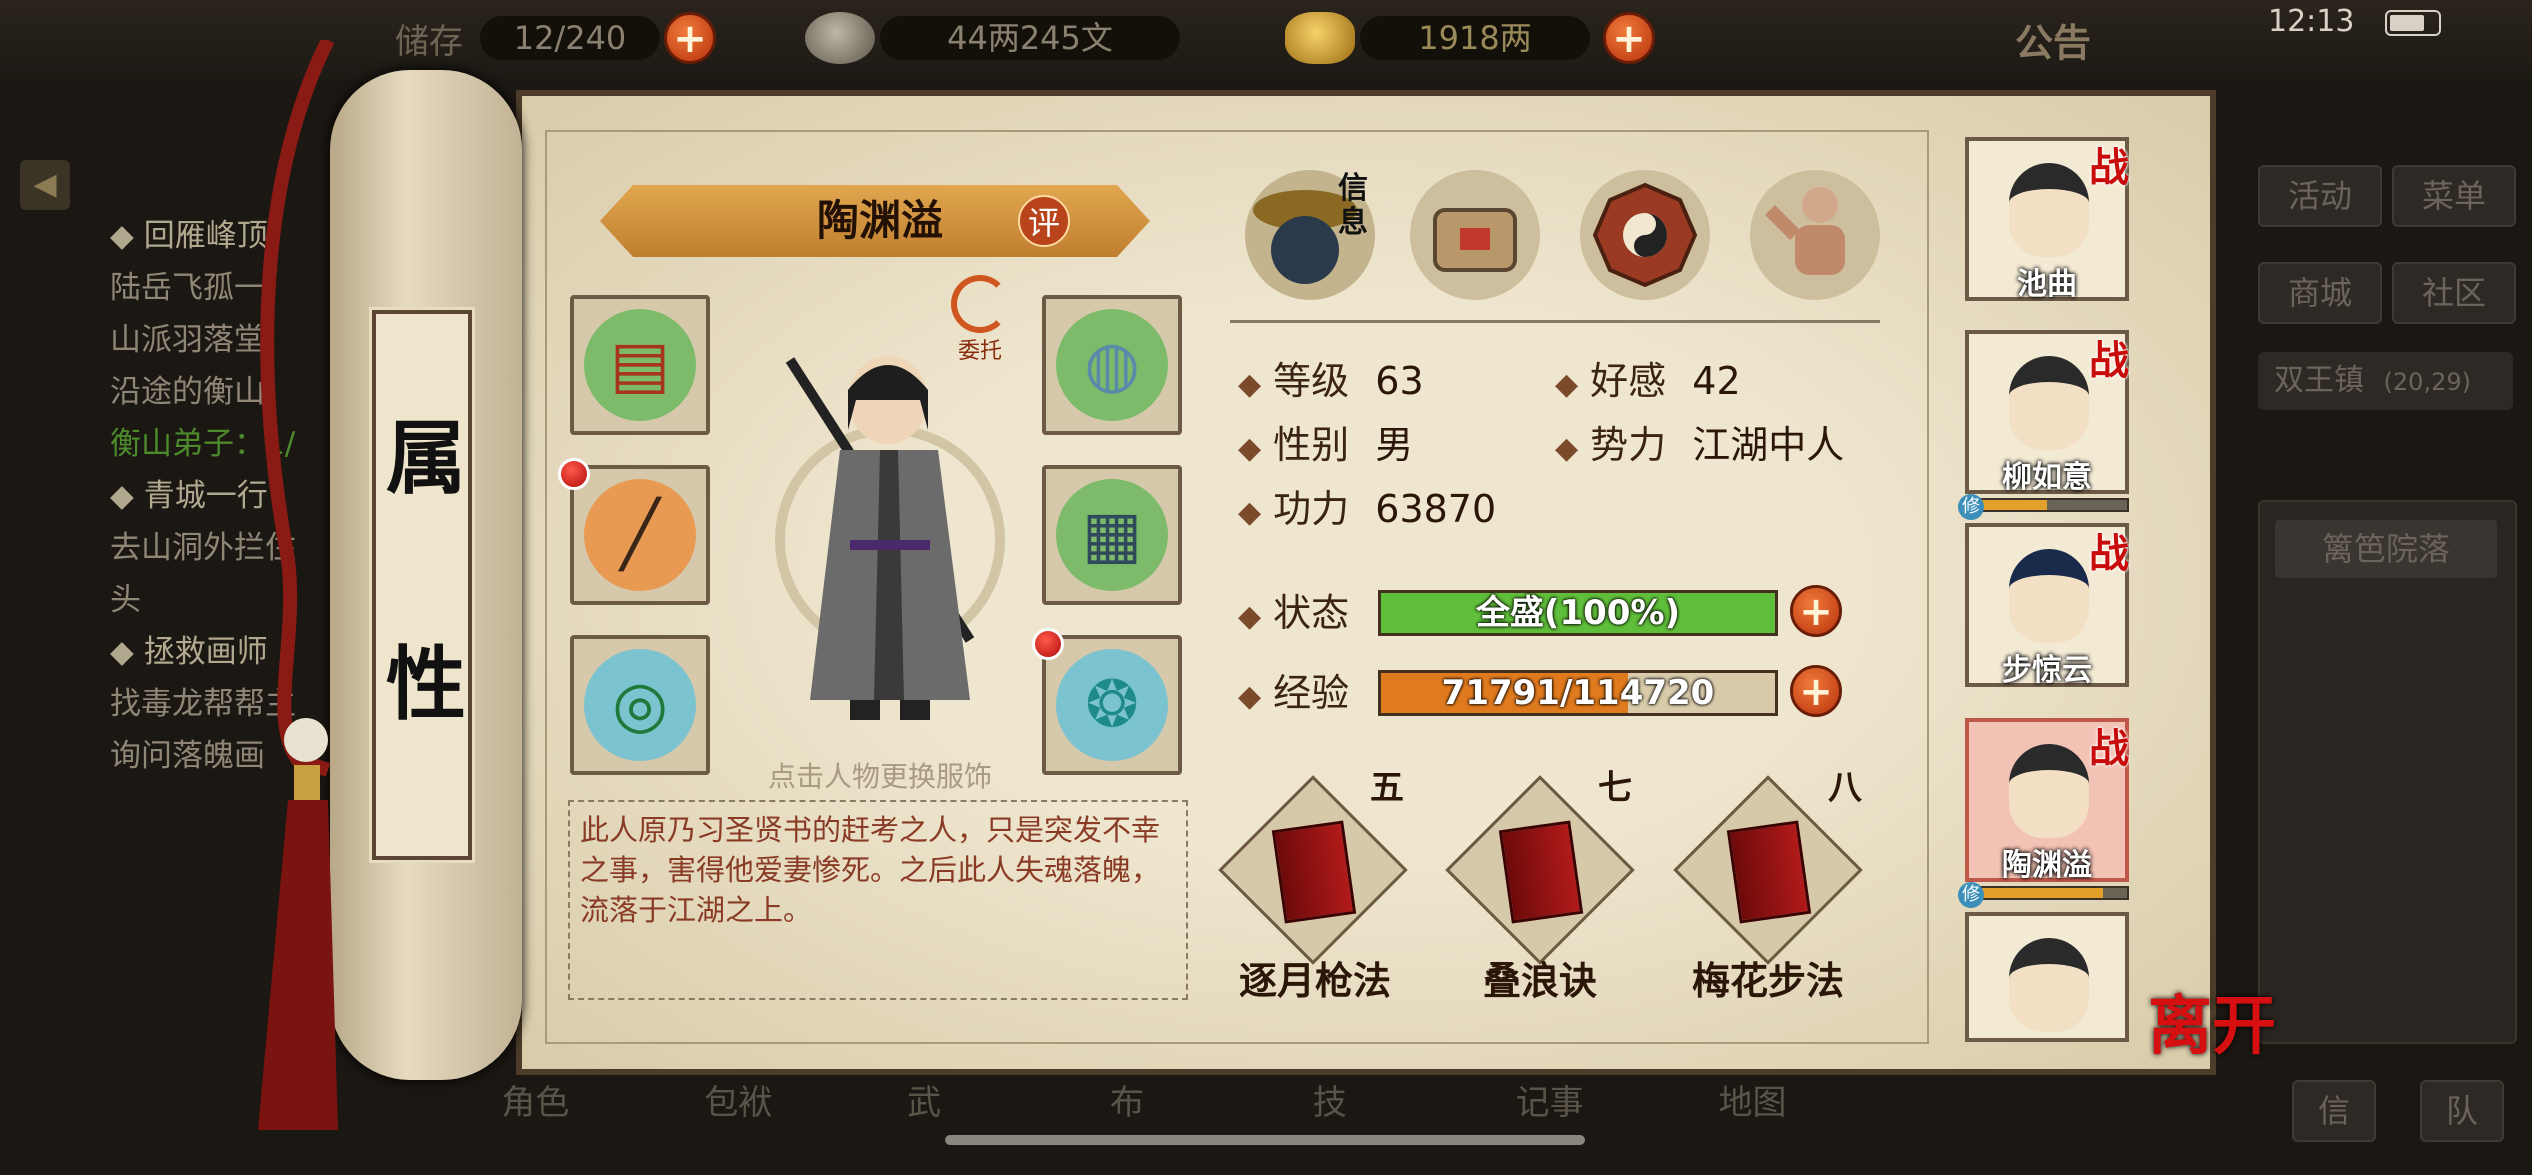 The height and width of the screenshot is (1175, 2532). Describe the element at coordinates (2387, 772) in the screenshot. I see `area-panel` at that location.